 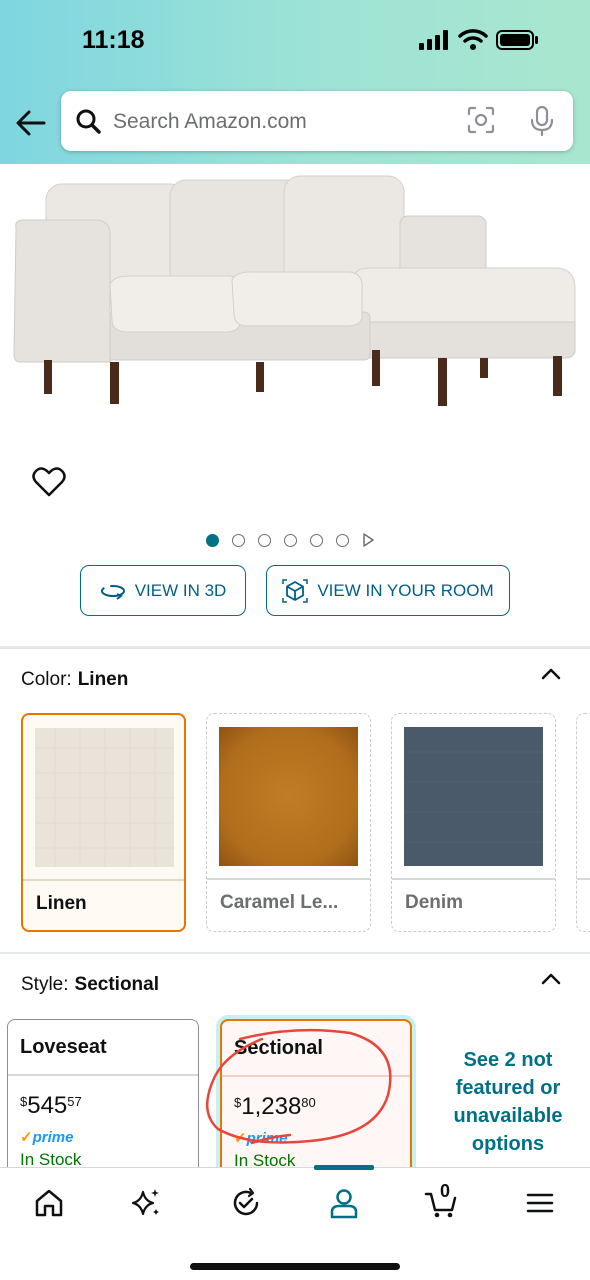 I want to click on app-header: 11:18 Search Amazon.com, so click(x=295, y=82).